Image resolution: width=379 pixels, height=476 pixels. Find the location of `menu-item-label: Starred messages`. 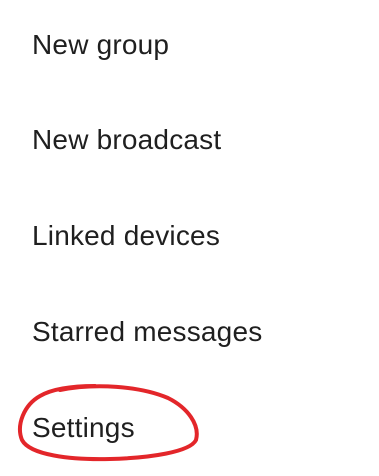

menu-item-label: Starred messages is located at coordinates (147, 331).